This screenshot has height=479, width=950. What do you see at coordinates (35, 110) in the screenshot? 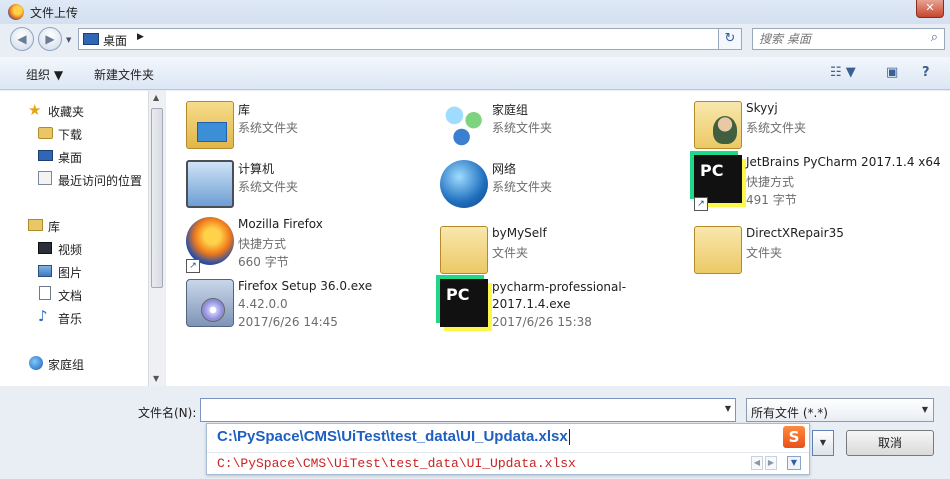
I see `star-icon: ★` at bounding box center [35, 110].